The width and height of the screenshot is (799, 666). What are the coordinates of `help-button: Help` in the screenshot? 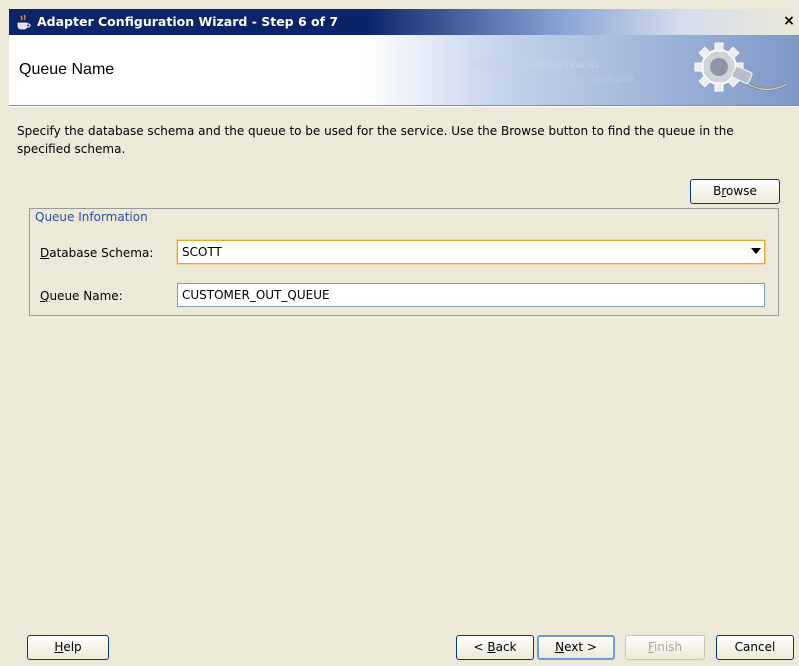 It's located at (68, 647).